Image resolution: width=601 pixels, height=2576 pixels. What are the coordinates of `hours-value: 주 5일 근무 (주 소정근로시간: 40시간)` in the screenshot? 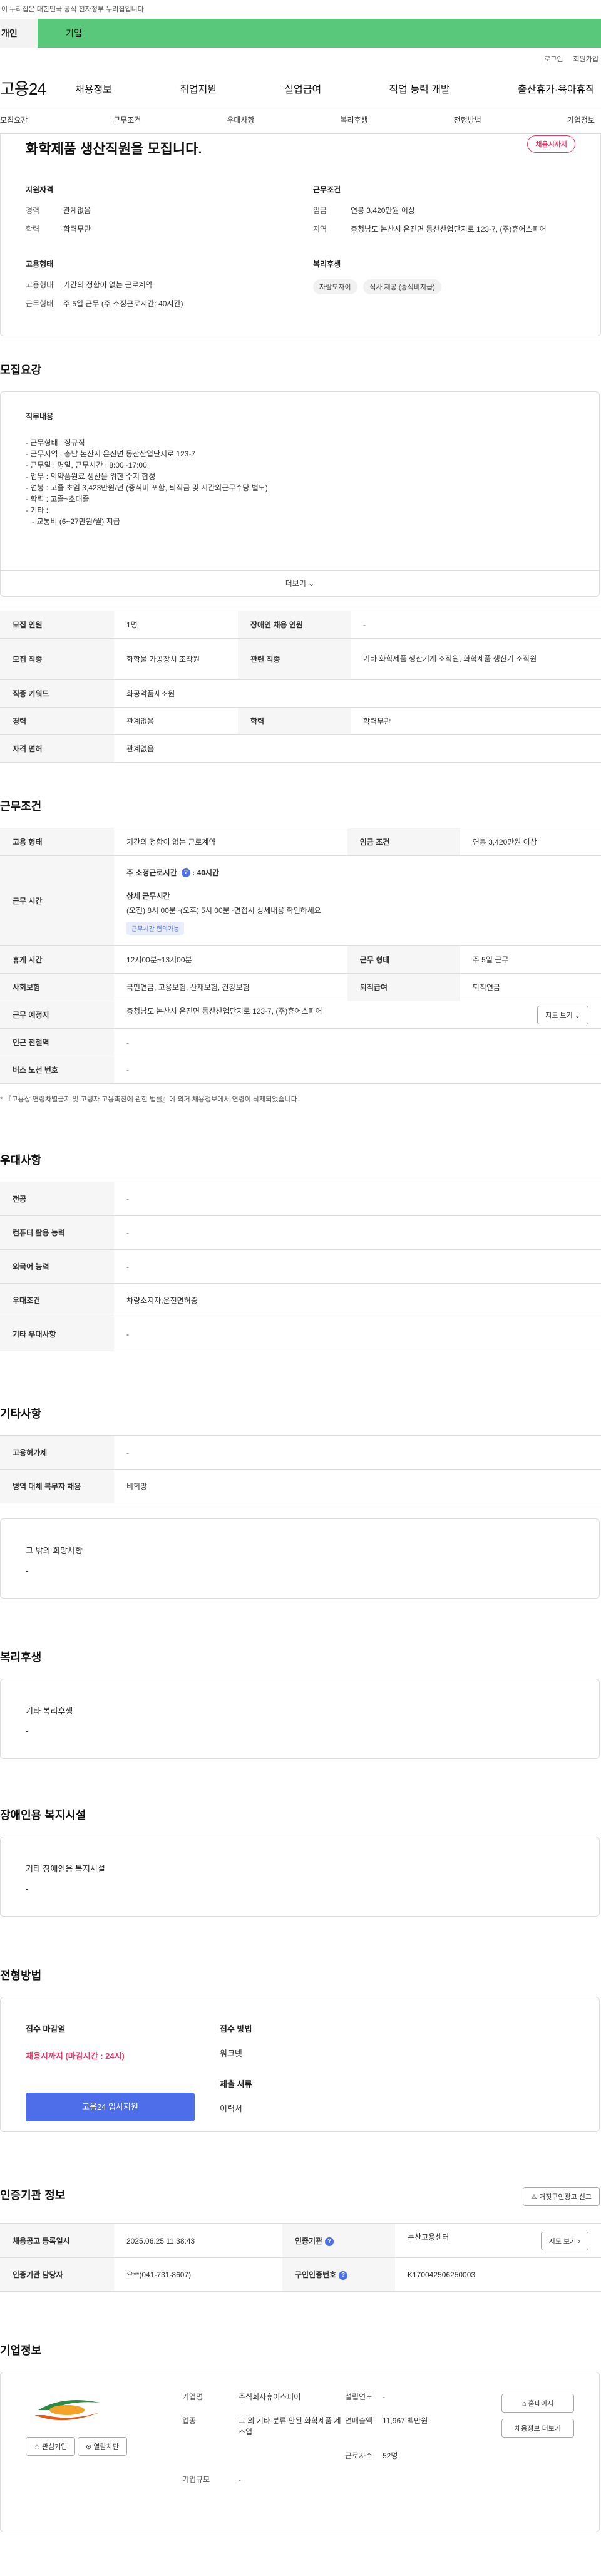 It's located at (123, 303).